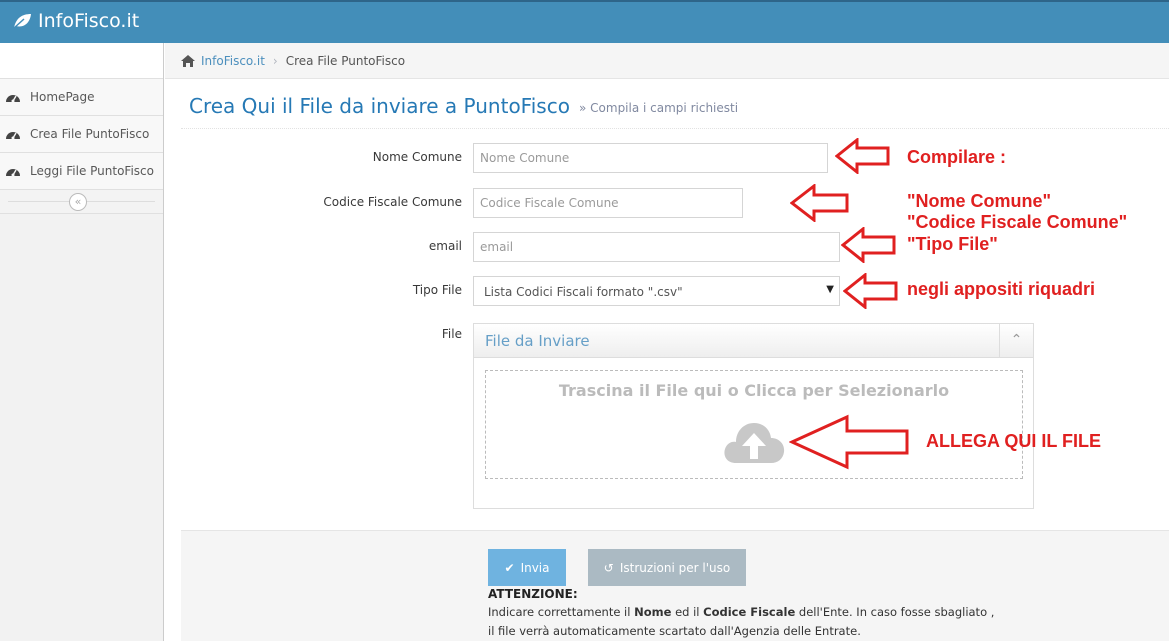 Image resolution: width=1169 pixels, height=641 pixels. Describe the element at coordinates (1017, 222) in the screenshot. I see `annotation-text: "Codice Fiscale Comune"` at that location.